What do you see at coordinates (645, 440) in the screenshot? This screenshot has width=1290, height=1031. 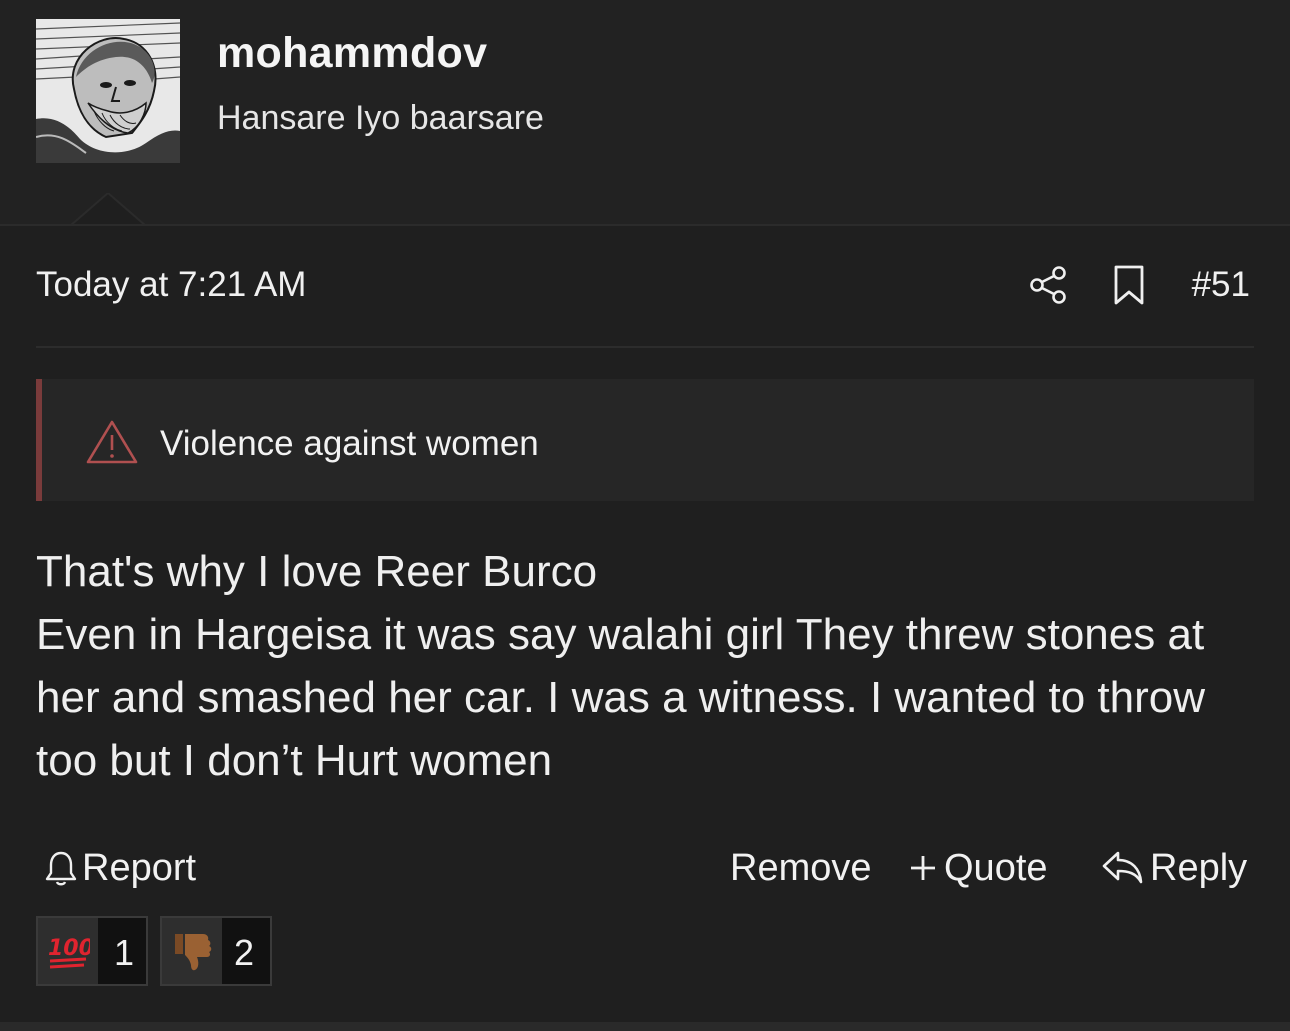 I see `content-warning-banner: Violence against women` at bounding box center [645, 440].